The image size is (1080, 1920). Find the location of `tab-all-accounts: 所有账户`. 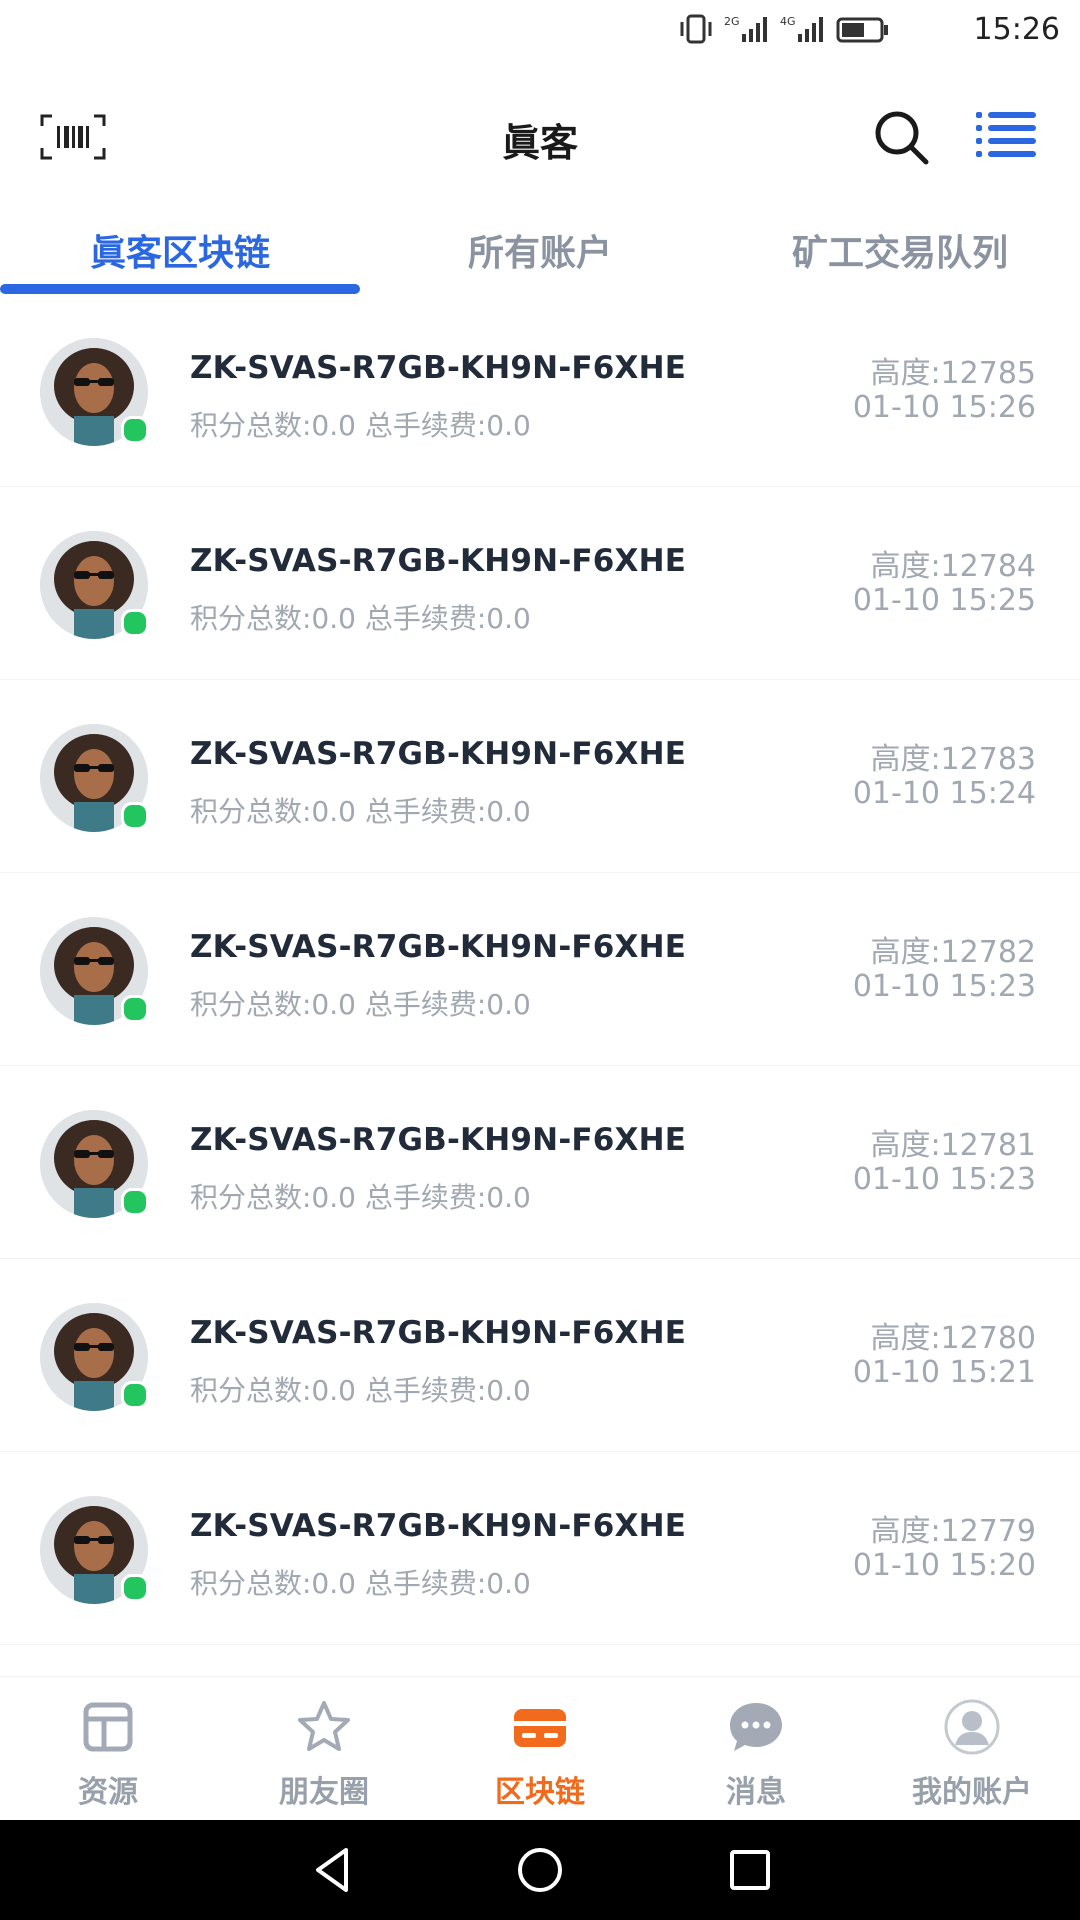

tab-all-accounts: 所有账户 is located at coordinates (540, 252).